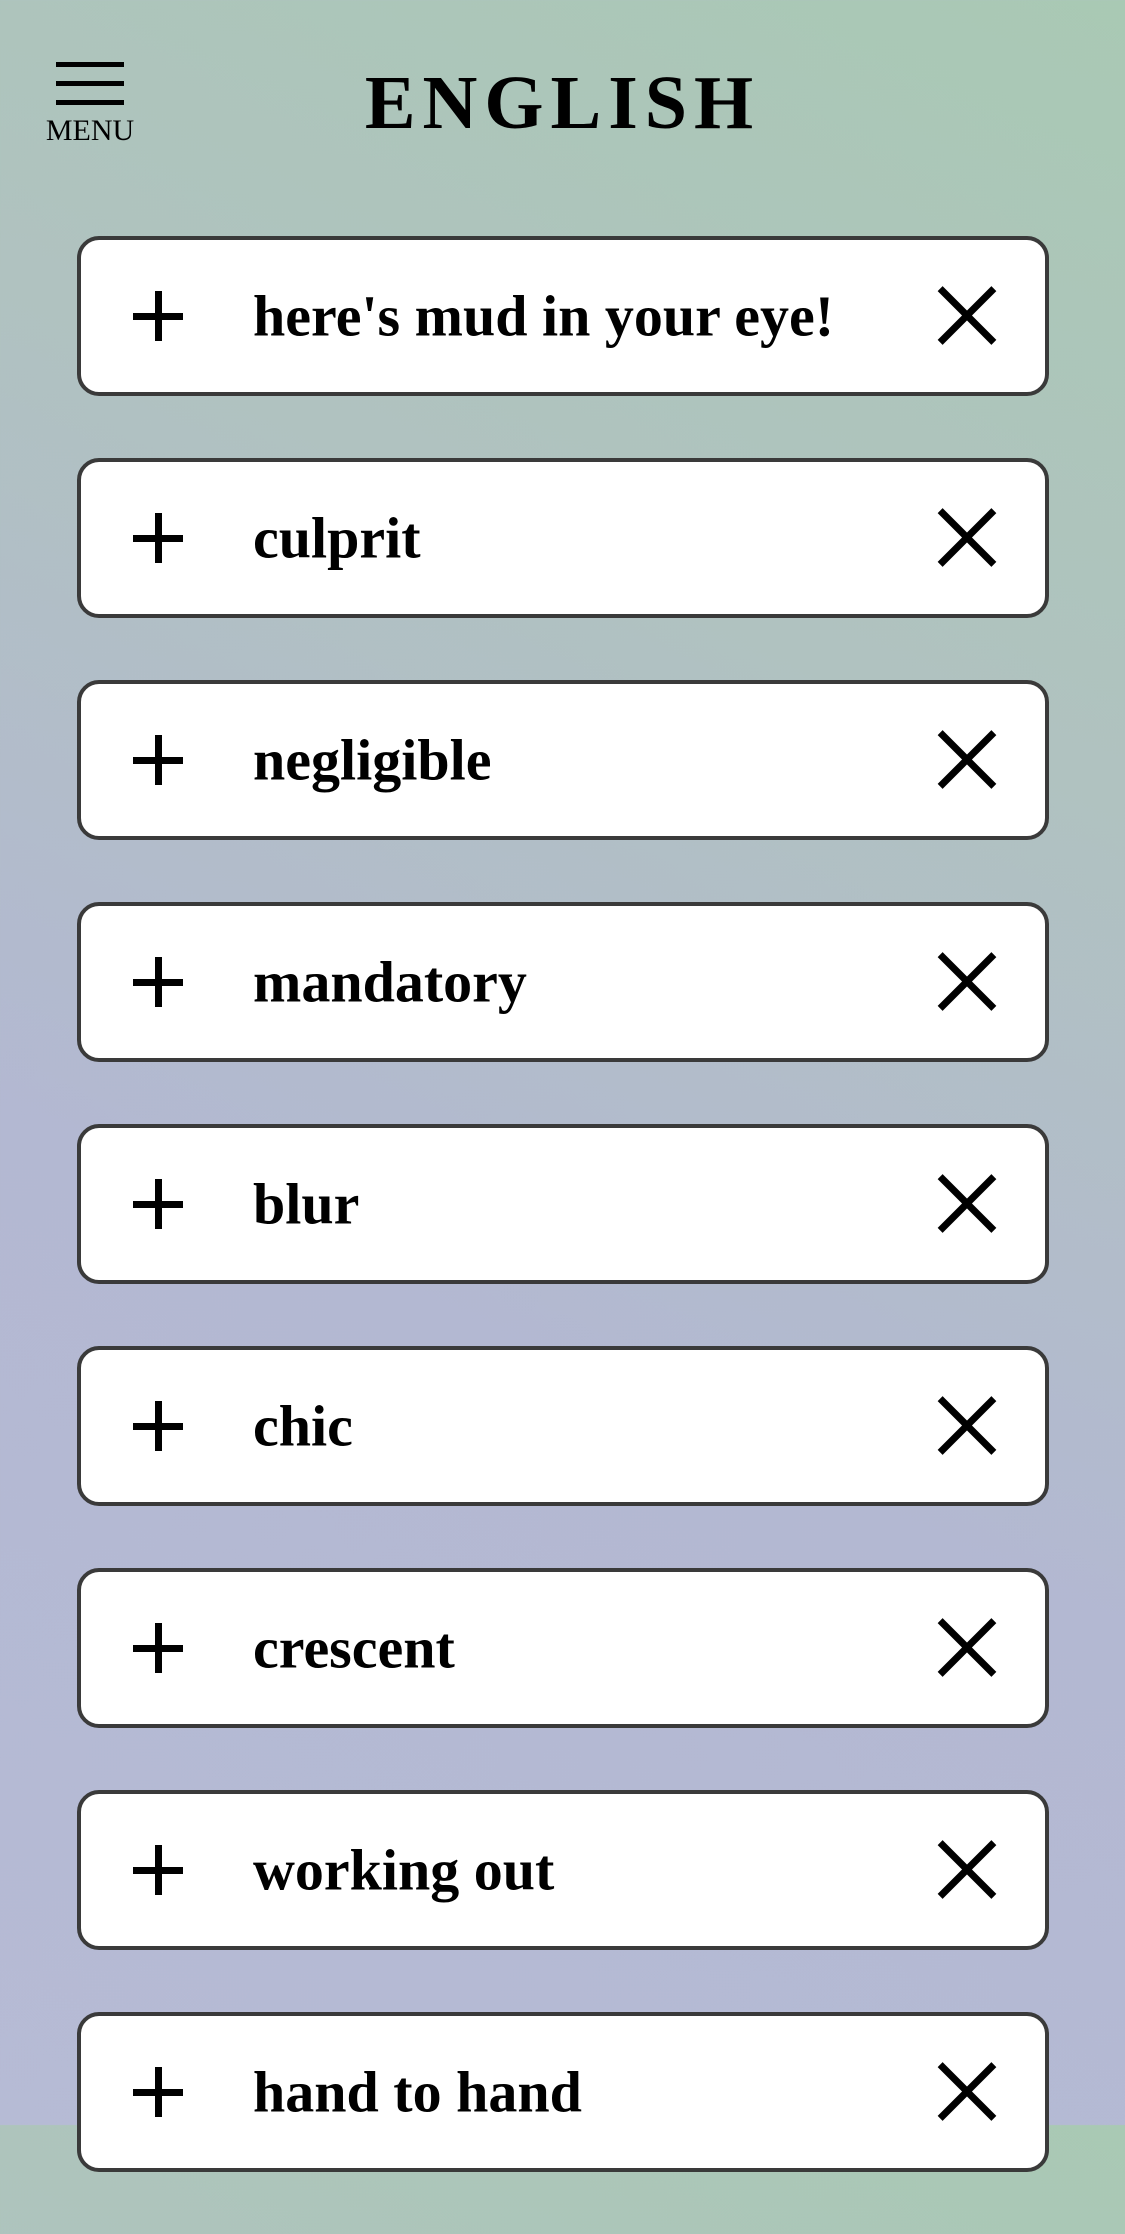 The image size is (1125, 2234). Describe the element at coordinates (563, 1870) in the screenshot. I see `word-row: working out` at that location.